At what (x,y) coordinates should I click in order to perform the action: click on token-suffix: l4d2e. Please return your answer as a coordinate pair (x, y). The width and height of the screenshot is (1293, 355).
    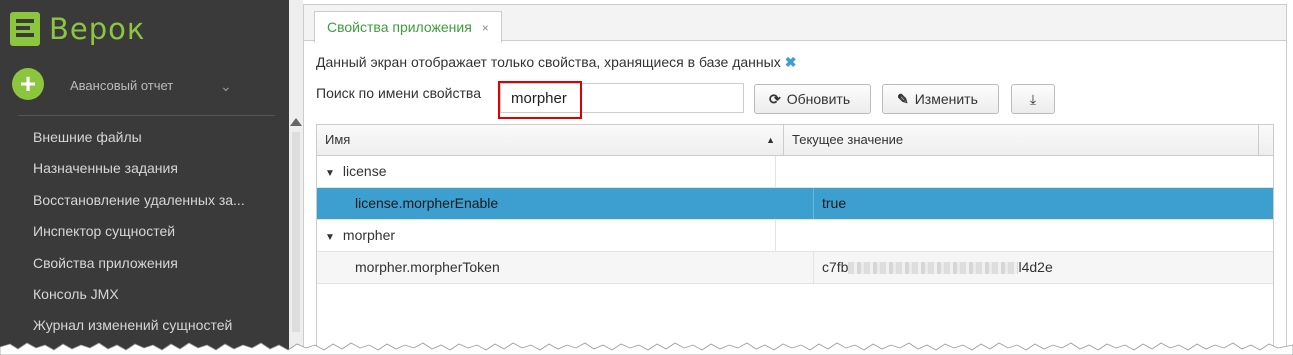
    Looking at the image, I should click on (1035, 267).